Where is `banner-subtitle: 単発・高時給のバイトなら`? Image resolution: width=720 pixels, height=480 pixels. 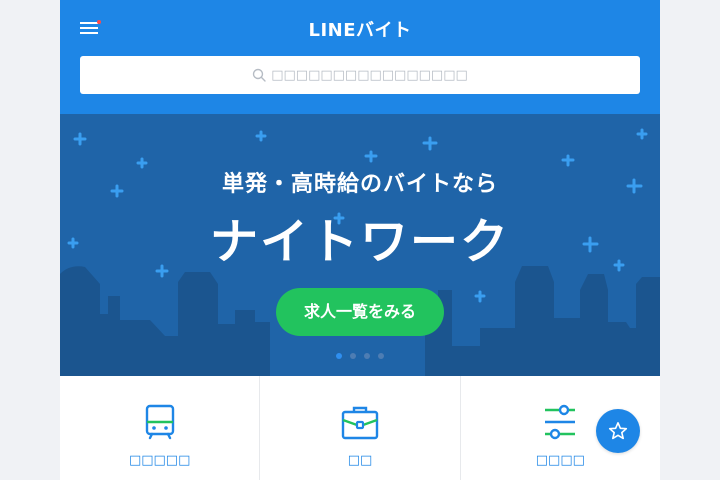
banner-subtitle: 単発・高時給のバイトなら is located at coordinates (359, 184).